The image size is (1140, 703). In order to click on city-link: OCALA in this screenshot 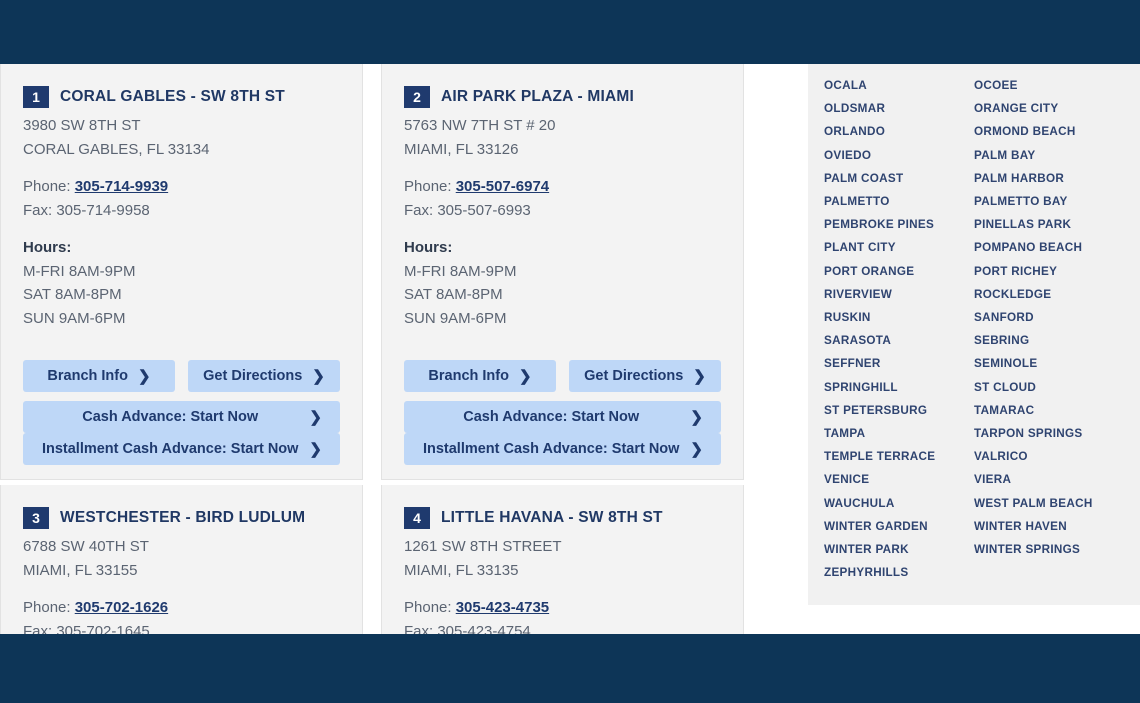, I will do `click(899, 85)`.